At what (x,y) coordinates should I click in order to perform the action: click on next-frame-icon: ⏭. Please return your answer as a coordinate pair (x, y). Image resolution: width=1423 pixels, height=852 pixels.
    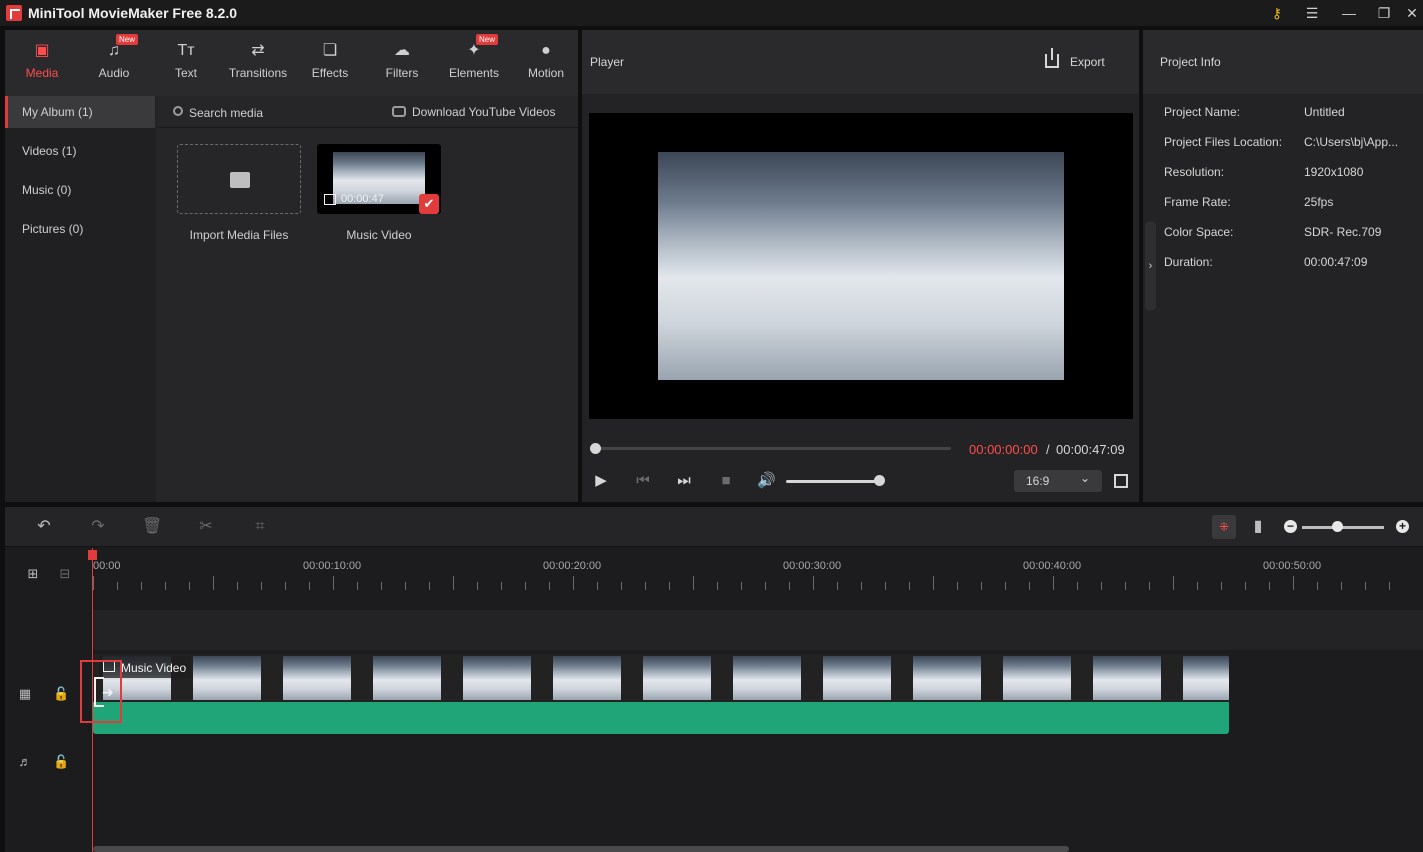
    Looking at the image, I should click on (684, 481).